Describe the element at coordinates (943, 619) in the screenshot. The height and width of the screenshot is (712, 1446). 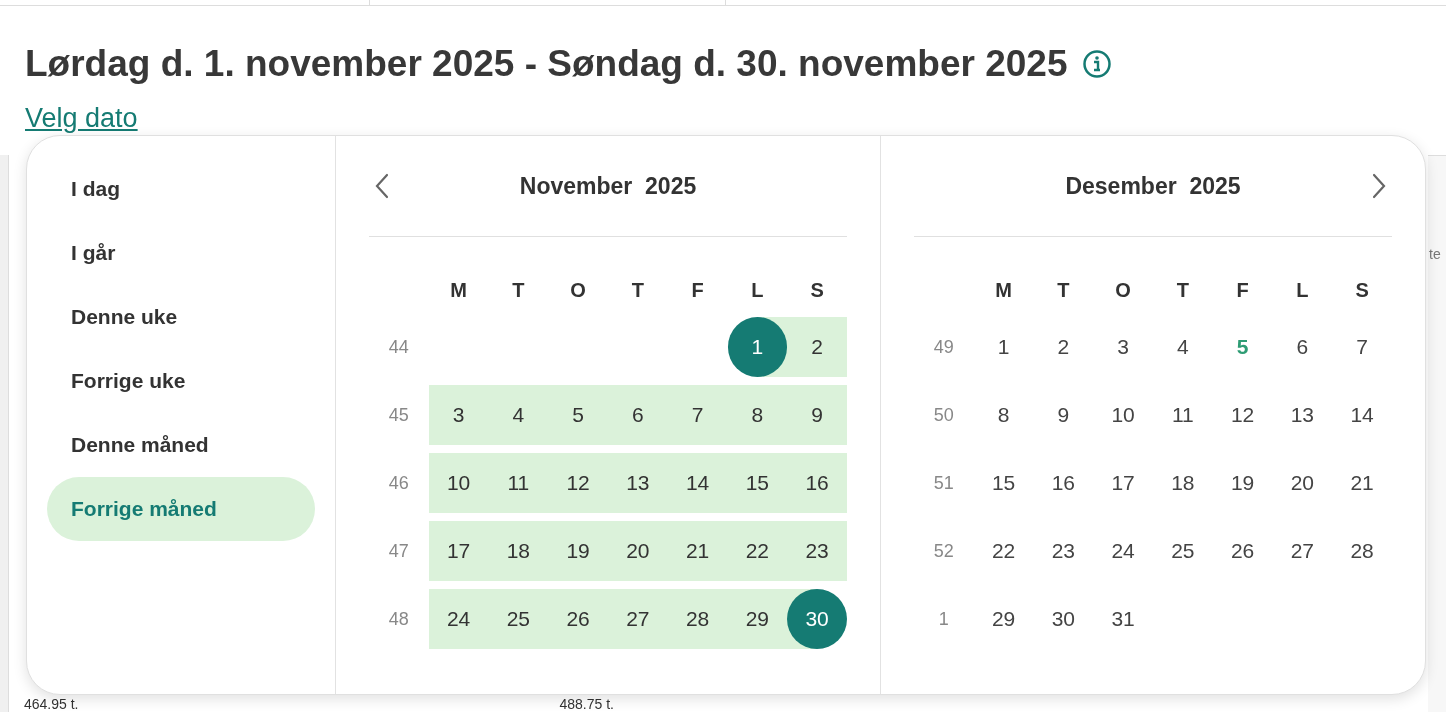
I see `week-number: 1` at that location.